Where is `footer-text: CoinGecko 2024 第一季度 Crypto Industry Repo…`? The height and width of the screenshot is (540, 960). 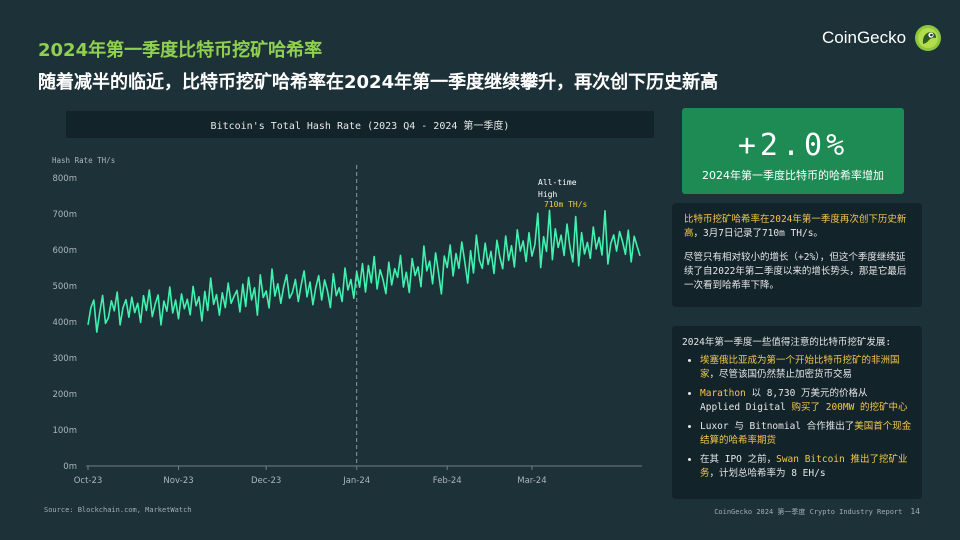
footer-text: CoinGecko 2024 第一季度 Crypto Industry Repo… is located at coordinates (808, 512).